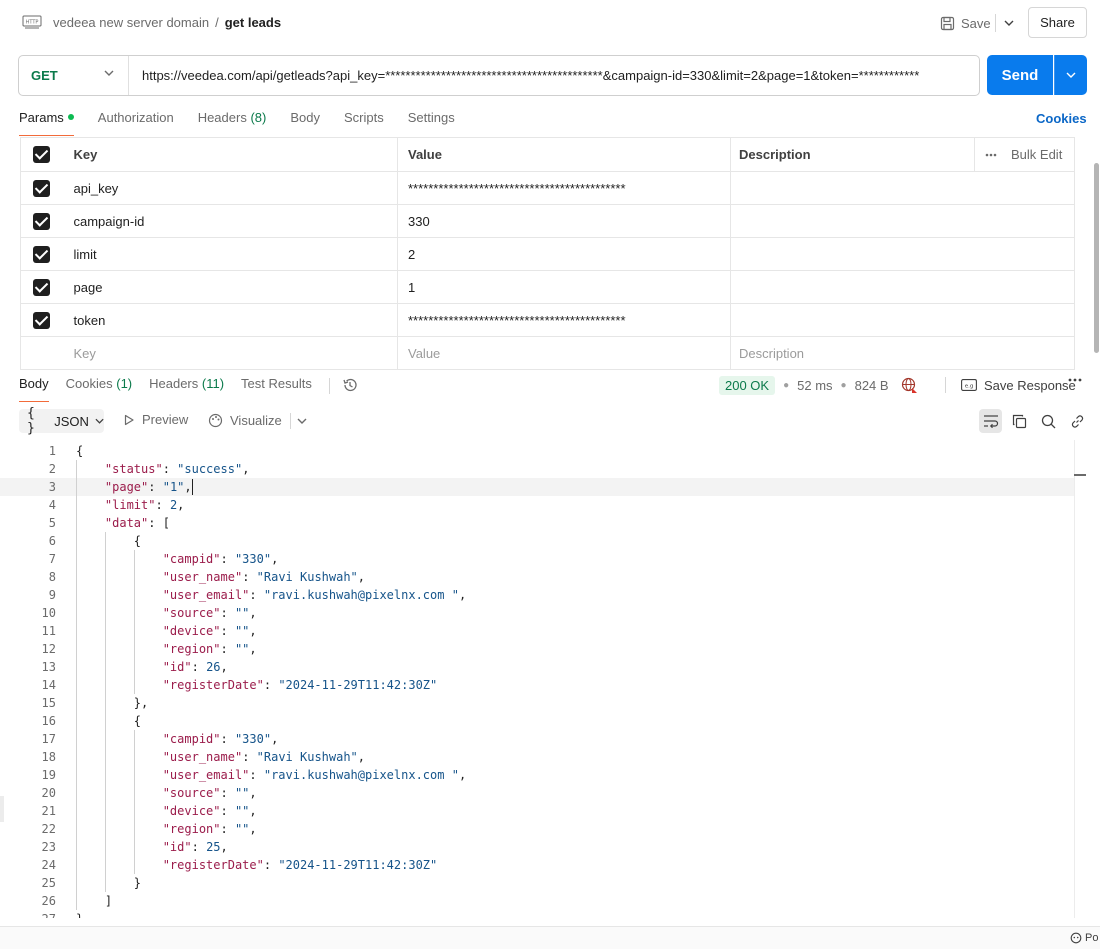 Image resolution: width=1100 pixels, height=949 pixels. What do you see at coordinates (230, 353) in the screenshot?
I see `new-param-key-input: Key` at bounding box center [230, 353].